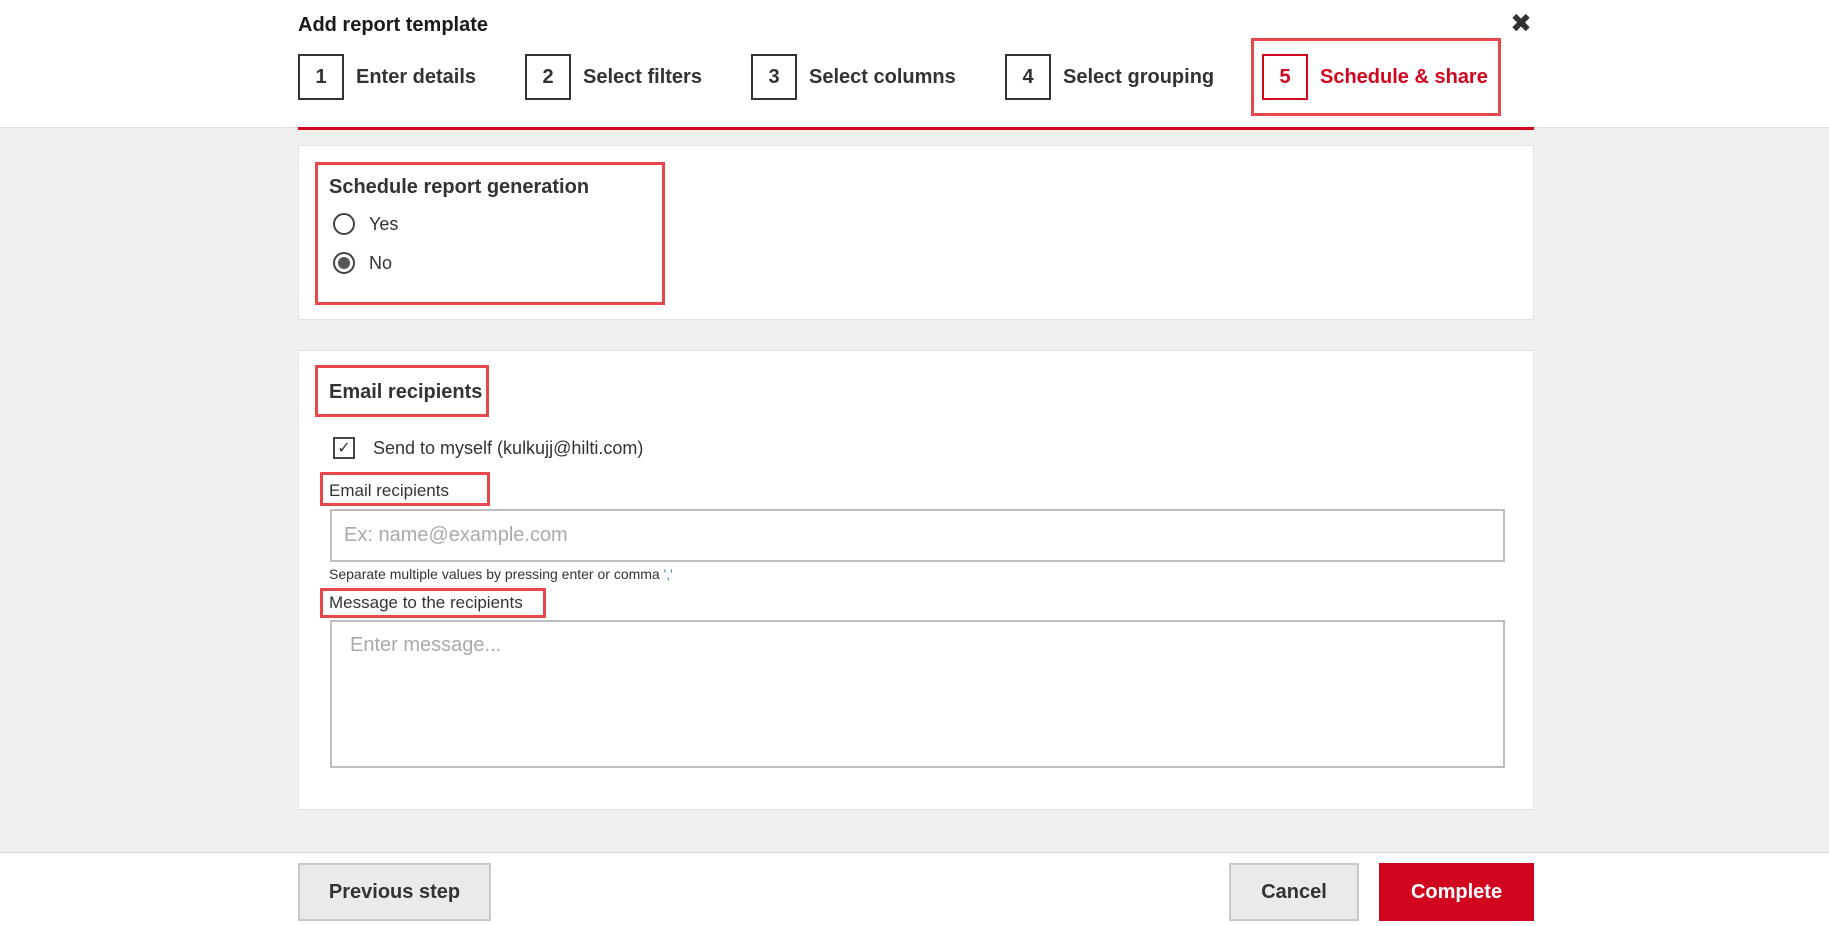 This screenshot has width=1829, height=926. What do you see at coordinates (1139, 76) in the screenshot?
I see `step-label: Select grouping` at bounding box center [1139, 76].